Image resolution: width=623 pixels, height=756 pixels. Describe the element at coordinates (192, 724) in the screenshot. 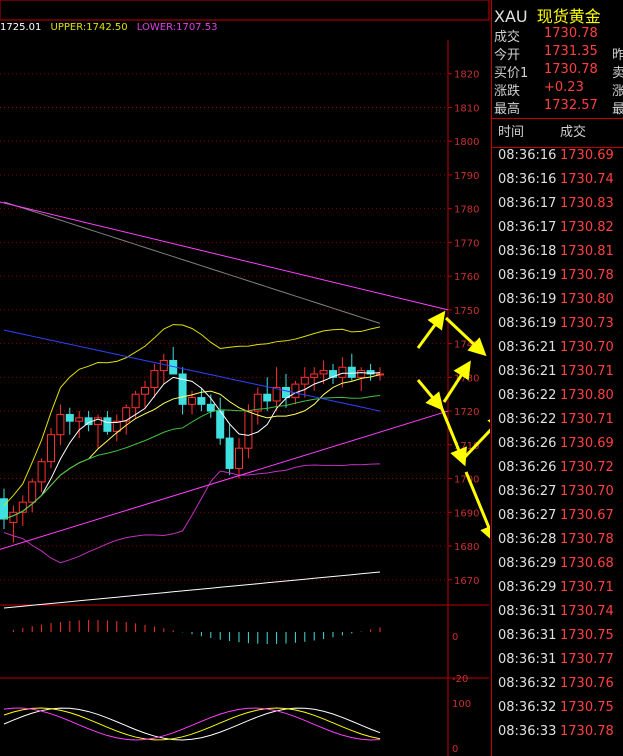

I see `kdj-line` at that location.